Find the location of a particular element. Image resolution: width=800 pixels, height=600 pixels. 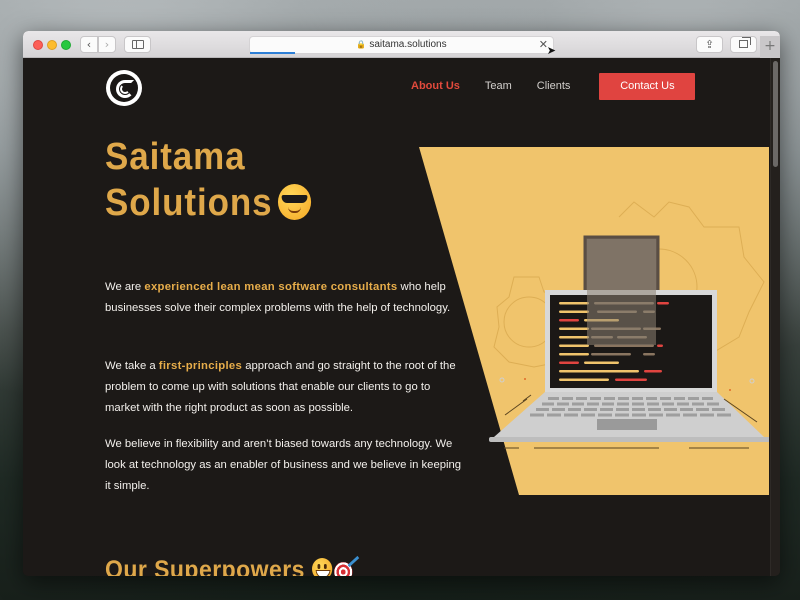

sunglasses-emoji-icon is located at coordinates (295, 201).